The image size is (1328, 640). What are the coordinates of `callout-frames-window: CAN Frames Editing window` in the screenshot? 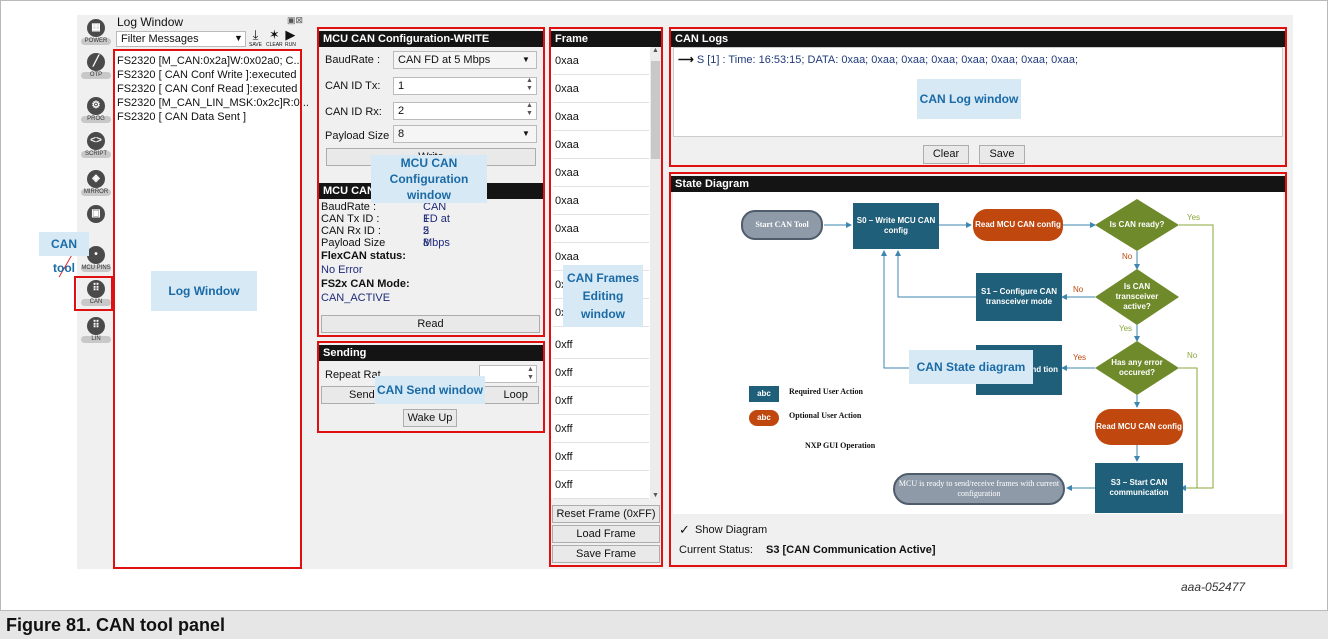 It's located at (603, 296).